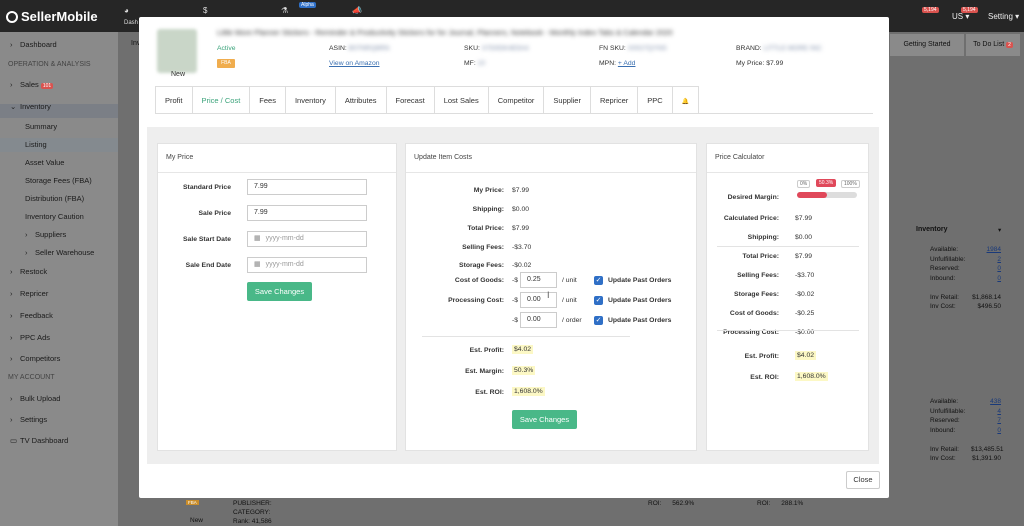  Describe the element at coordinates (307, 239) in the screenshot. I see `sale-start-date-input: ▦ yyyy-mm-dd` at that location.